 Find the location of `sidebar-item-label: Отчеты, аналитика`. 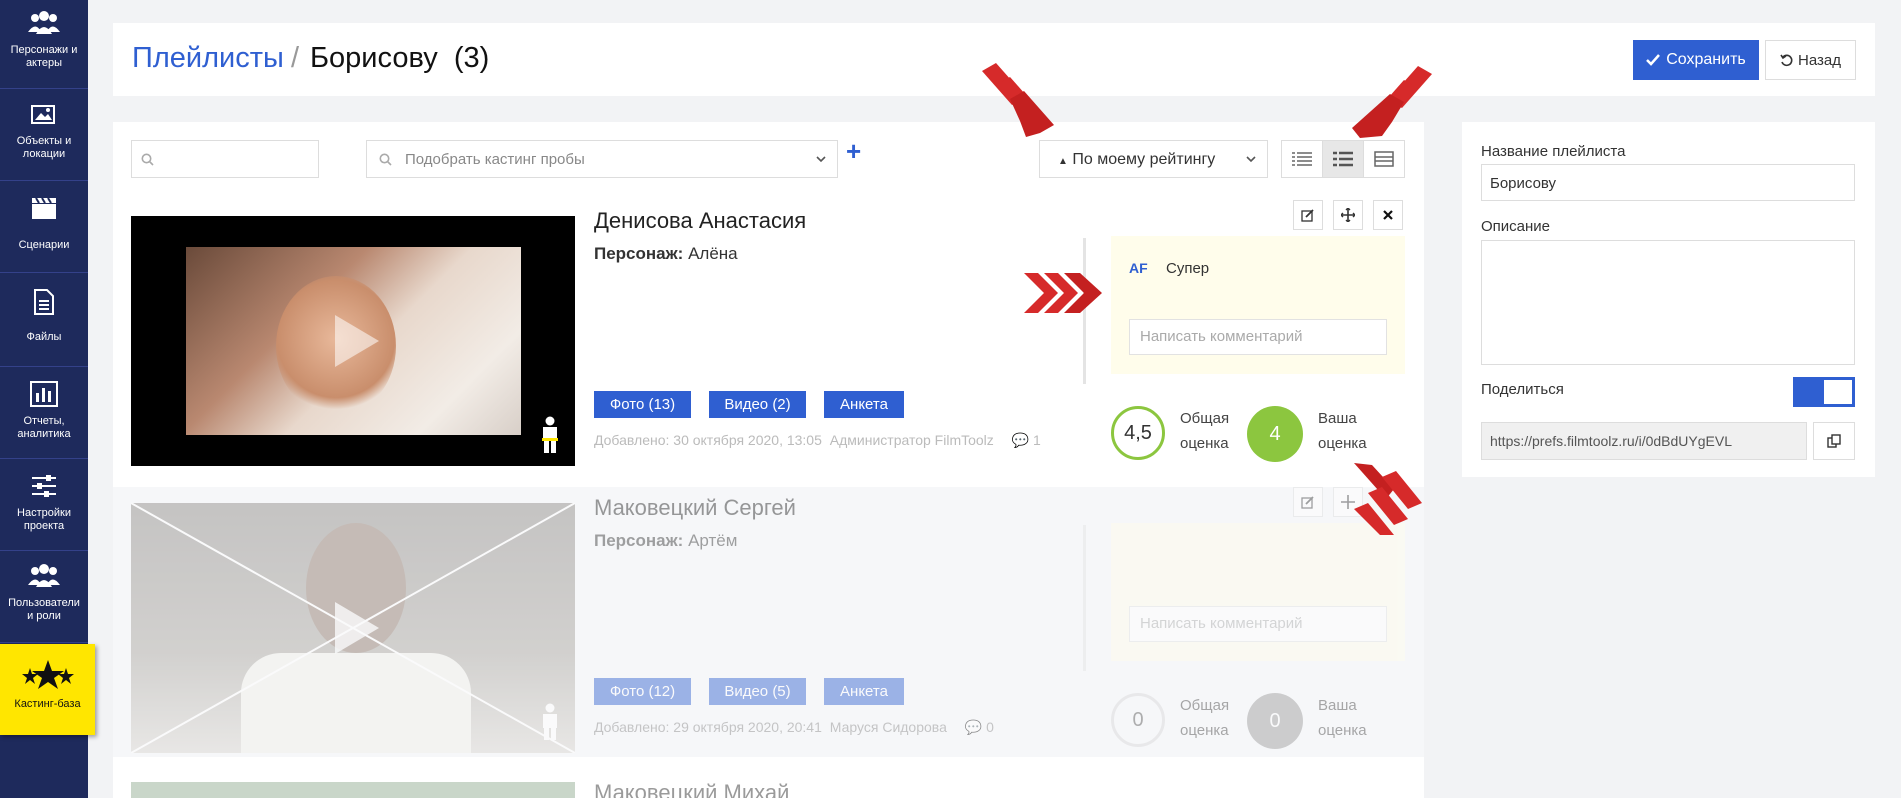

sidebar-item-label: Отчеты, аналитика is located at coordinates (44, 427).